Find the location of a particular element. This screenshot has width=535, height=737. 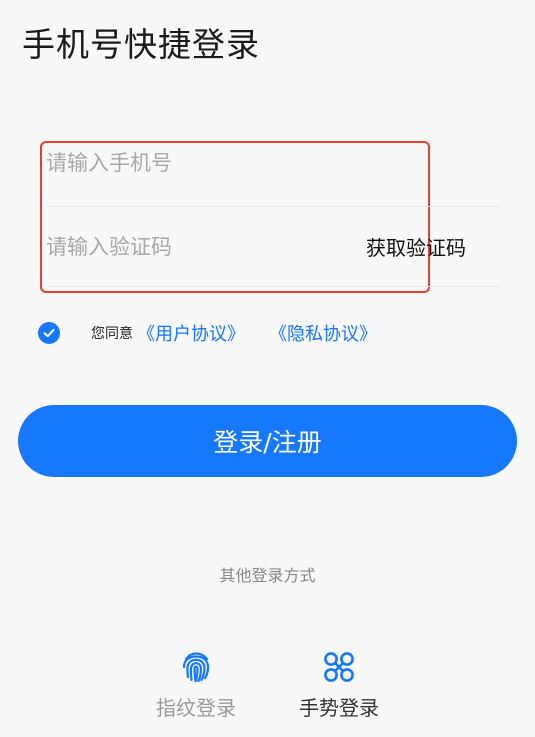

gesture-icon is located at coordinates (339, 667).